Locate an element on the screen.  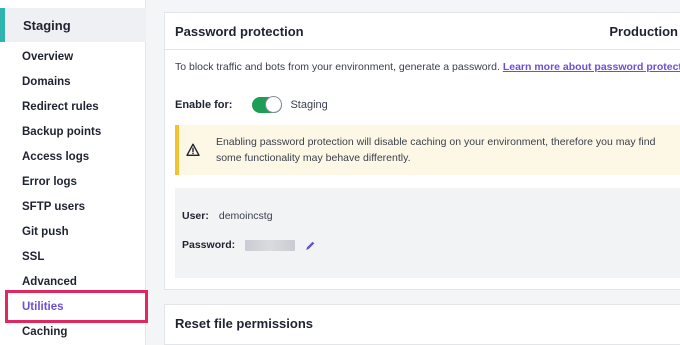
sidebar-item-git-push: Git push is located at coordinates (73, 231).